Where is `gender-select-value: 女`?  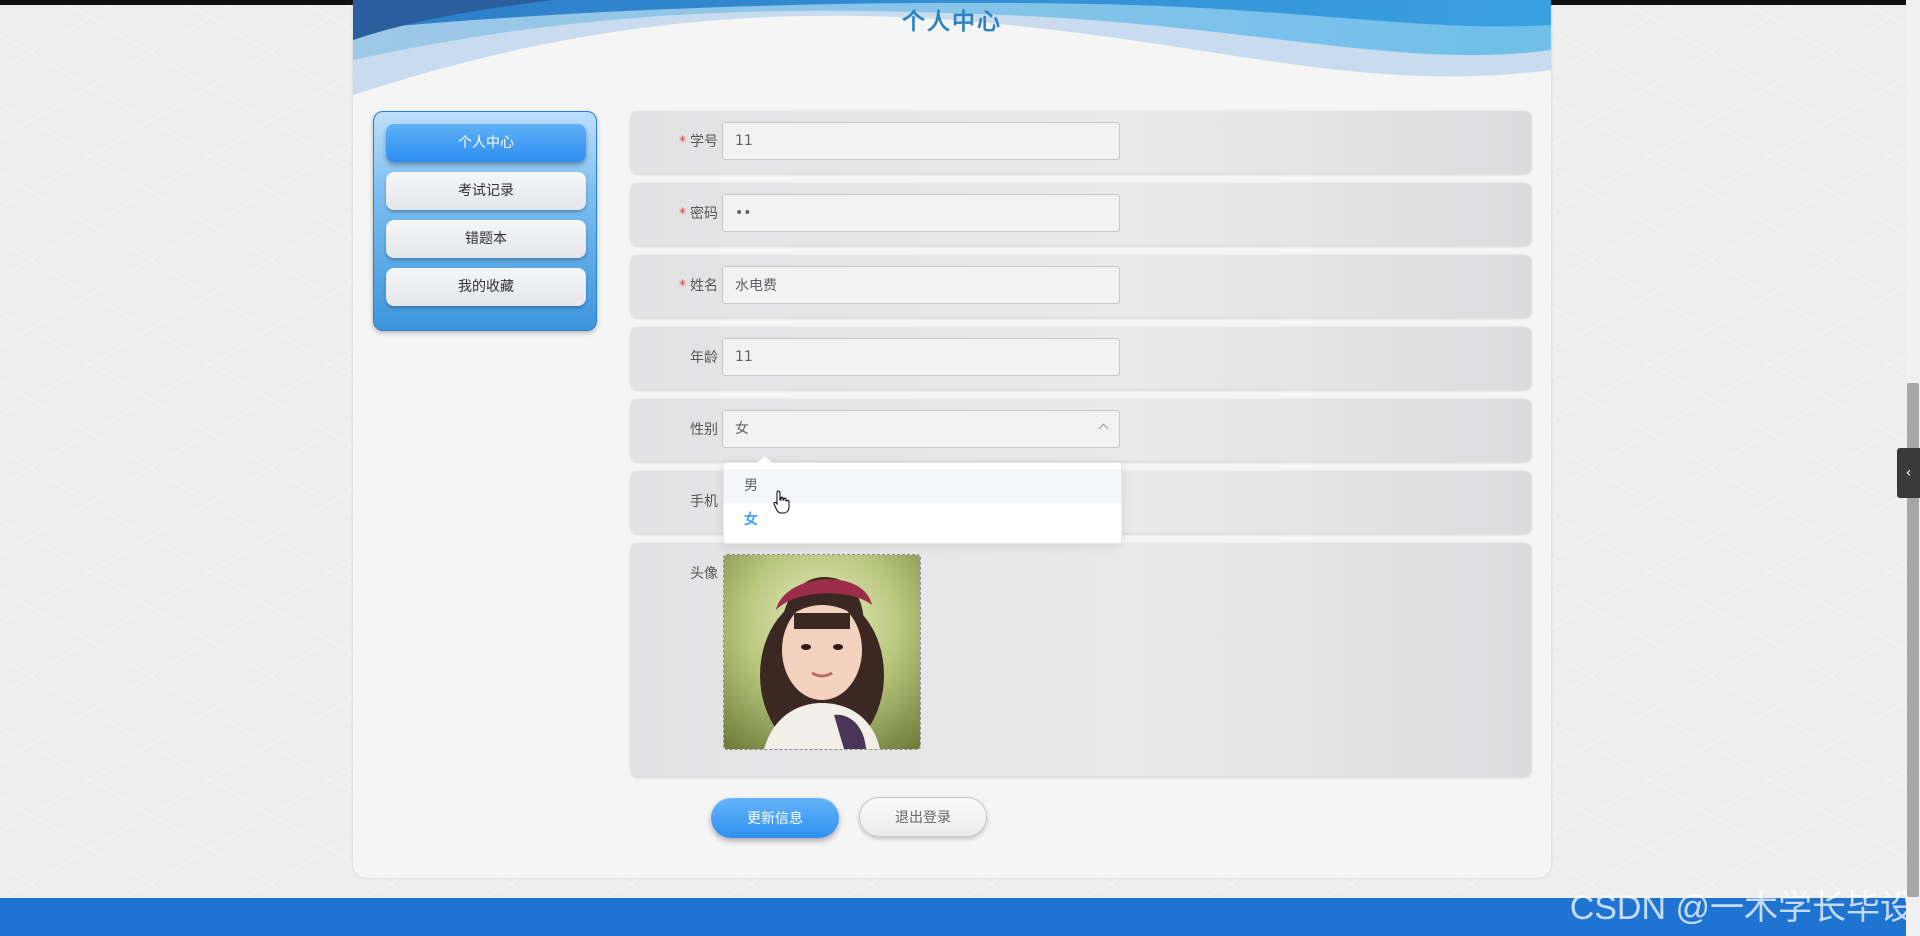
gender-select-value: 女 is located at coordinates (742, 429).